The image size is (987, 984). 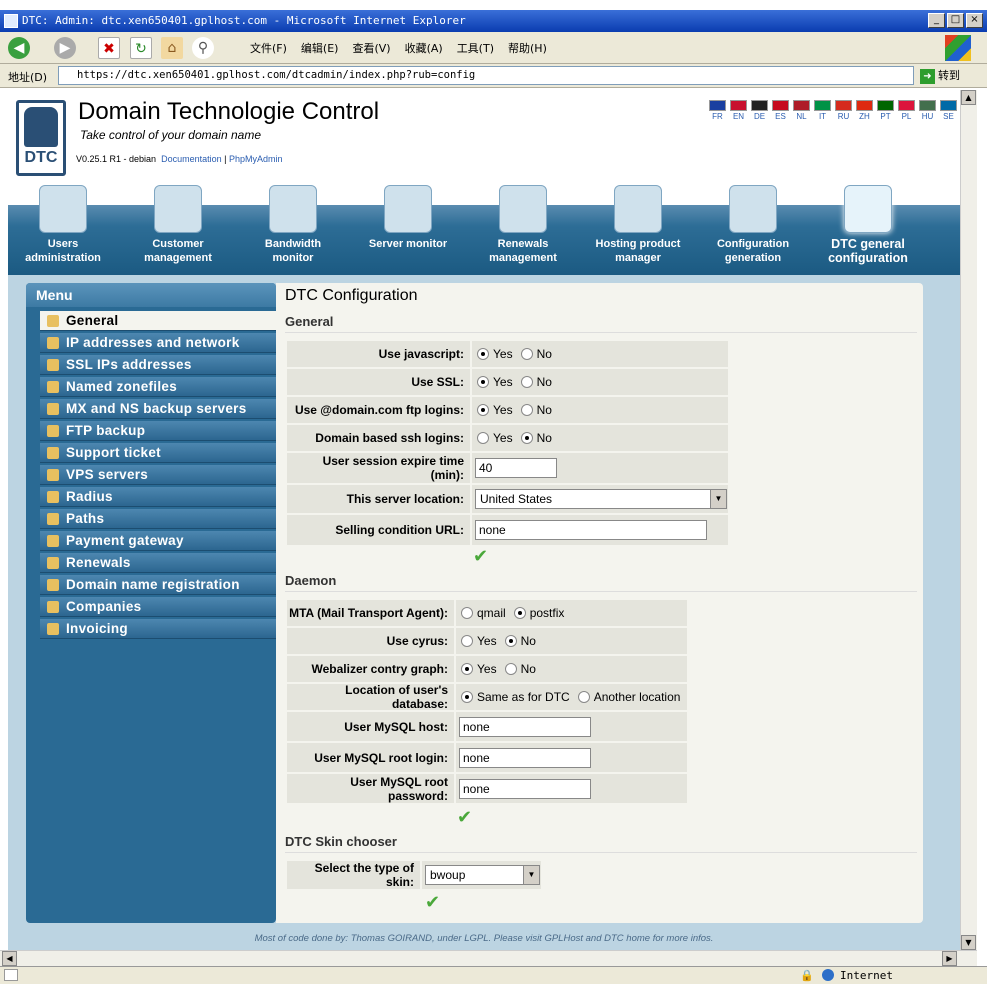 I want to click on lang-se: SE, so click(x=948, y=110).